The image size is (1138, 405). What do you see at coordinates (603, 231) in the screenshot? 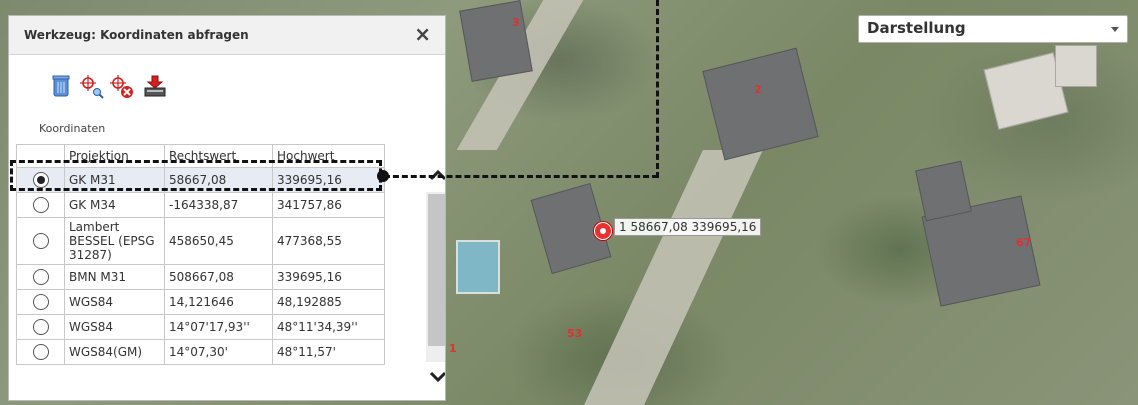
I see `location-marker-icon` at bounding box center [603, 231].